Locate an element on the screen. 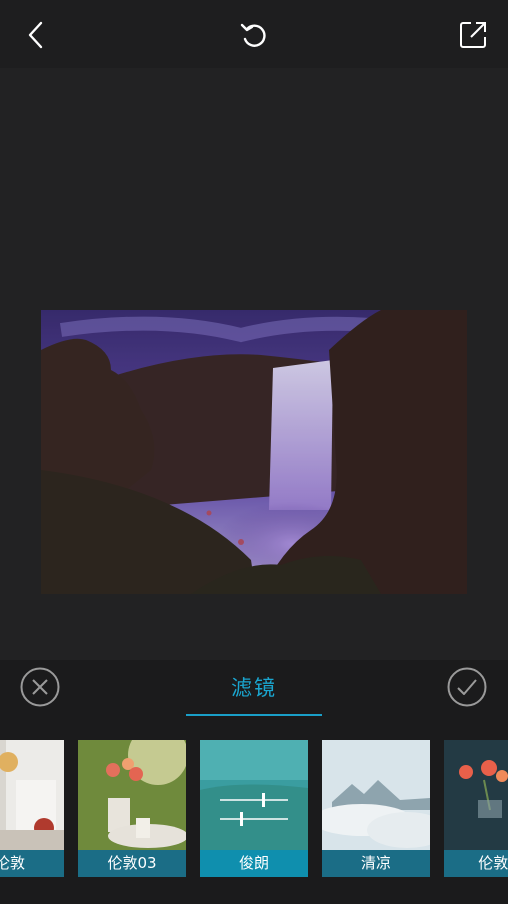 This screenshot has height=904, width=508. filter-label: 俊朗 is located at coordinates (254, 863).